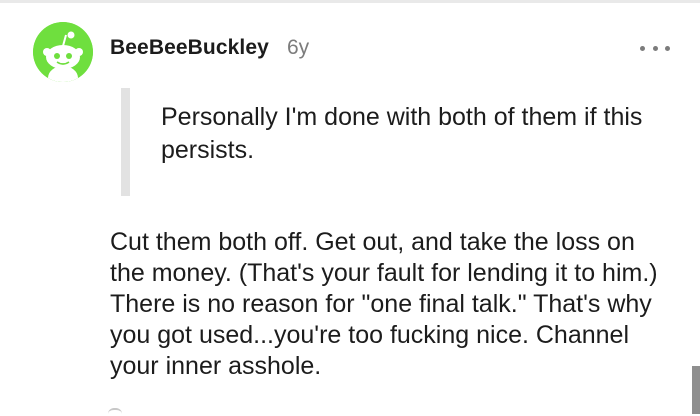 The width and height of the screenshot is (700, 416). What do you see at coordinates (298, 47) in the screenshot?
I see `comment-age: 6y` at bounding box center [298, 47].